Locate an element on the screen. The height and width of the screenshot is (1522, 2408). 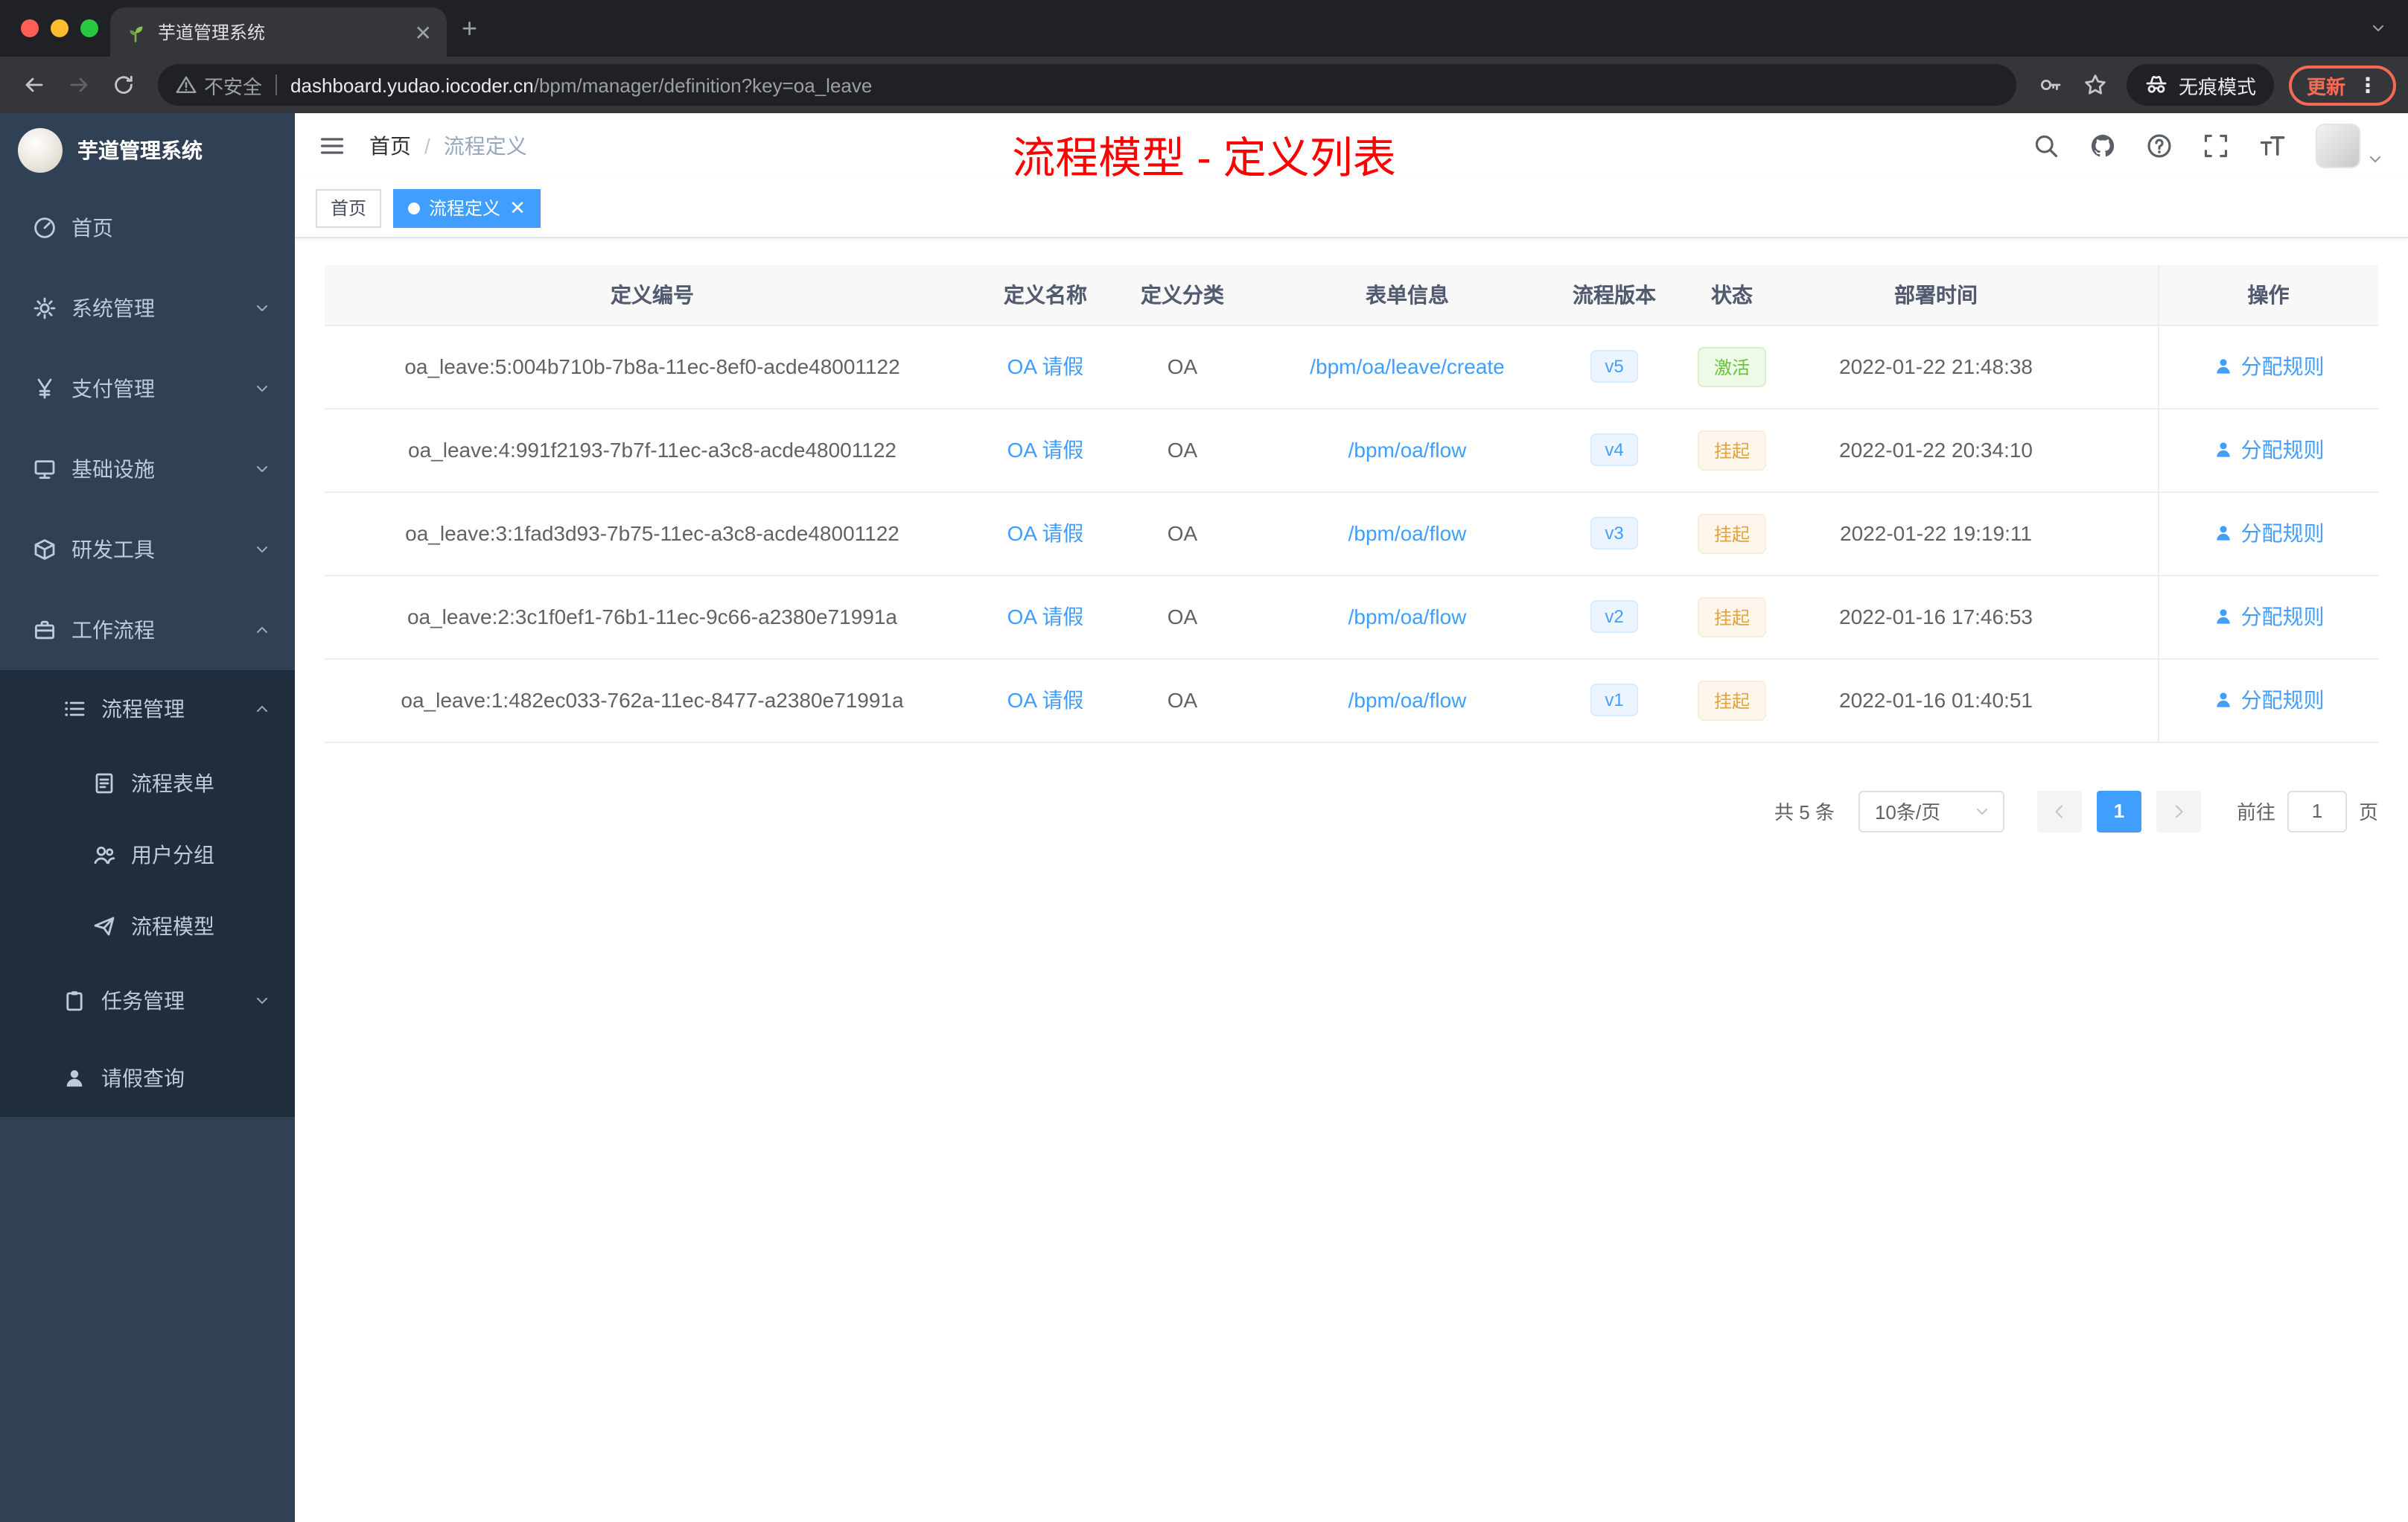
password-key-icon is located at coordinates (2051, 85).